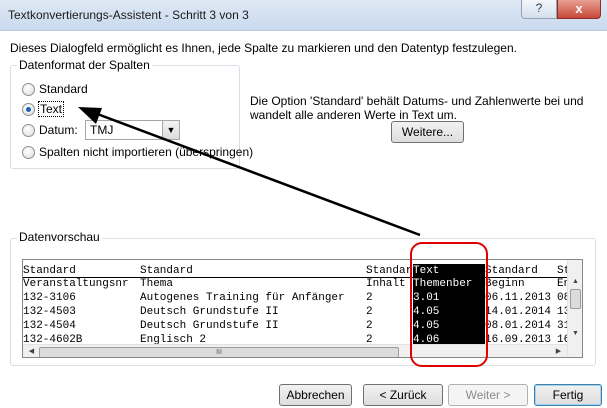 The image size is (607, 408). What do you see at coordinates (157, 284) in the screenshot?
I see `table-cell: Thema` at bounding box center [157, 284].